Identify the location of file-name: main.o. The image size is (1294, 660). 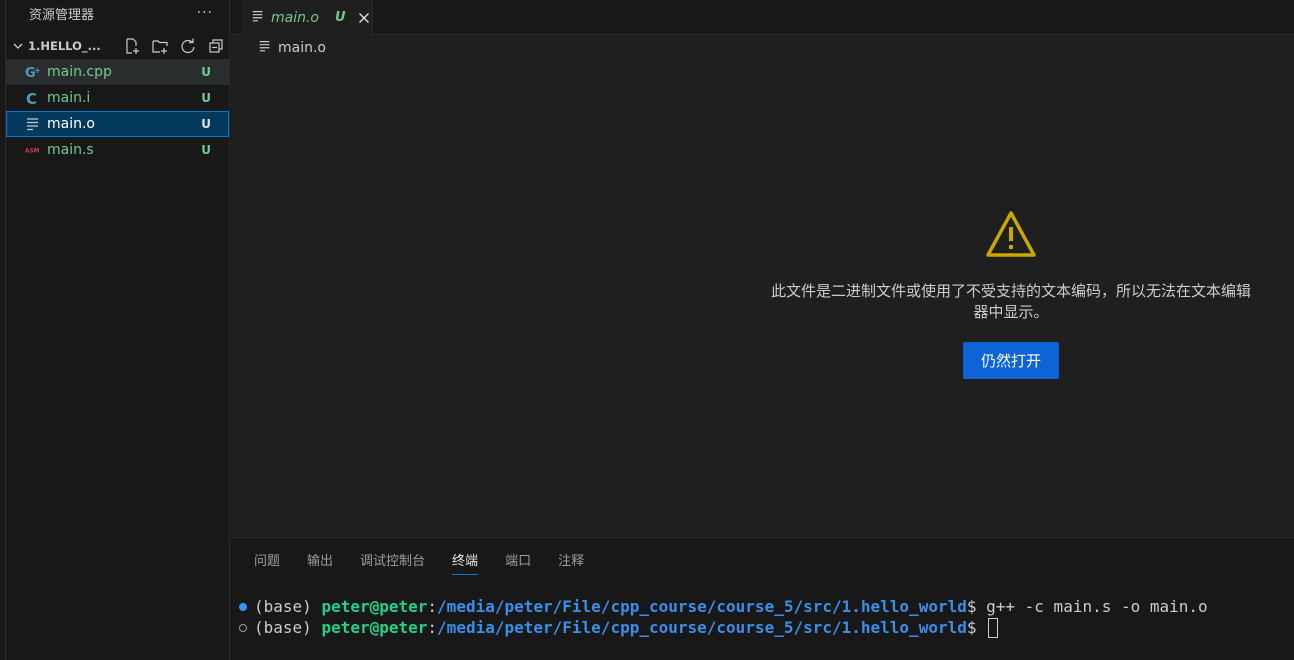
(71, 124).